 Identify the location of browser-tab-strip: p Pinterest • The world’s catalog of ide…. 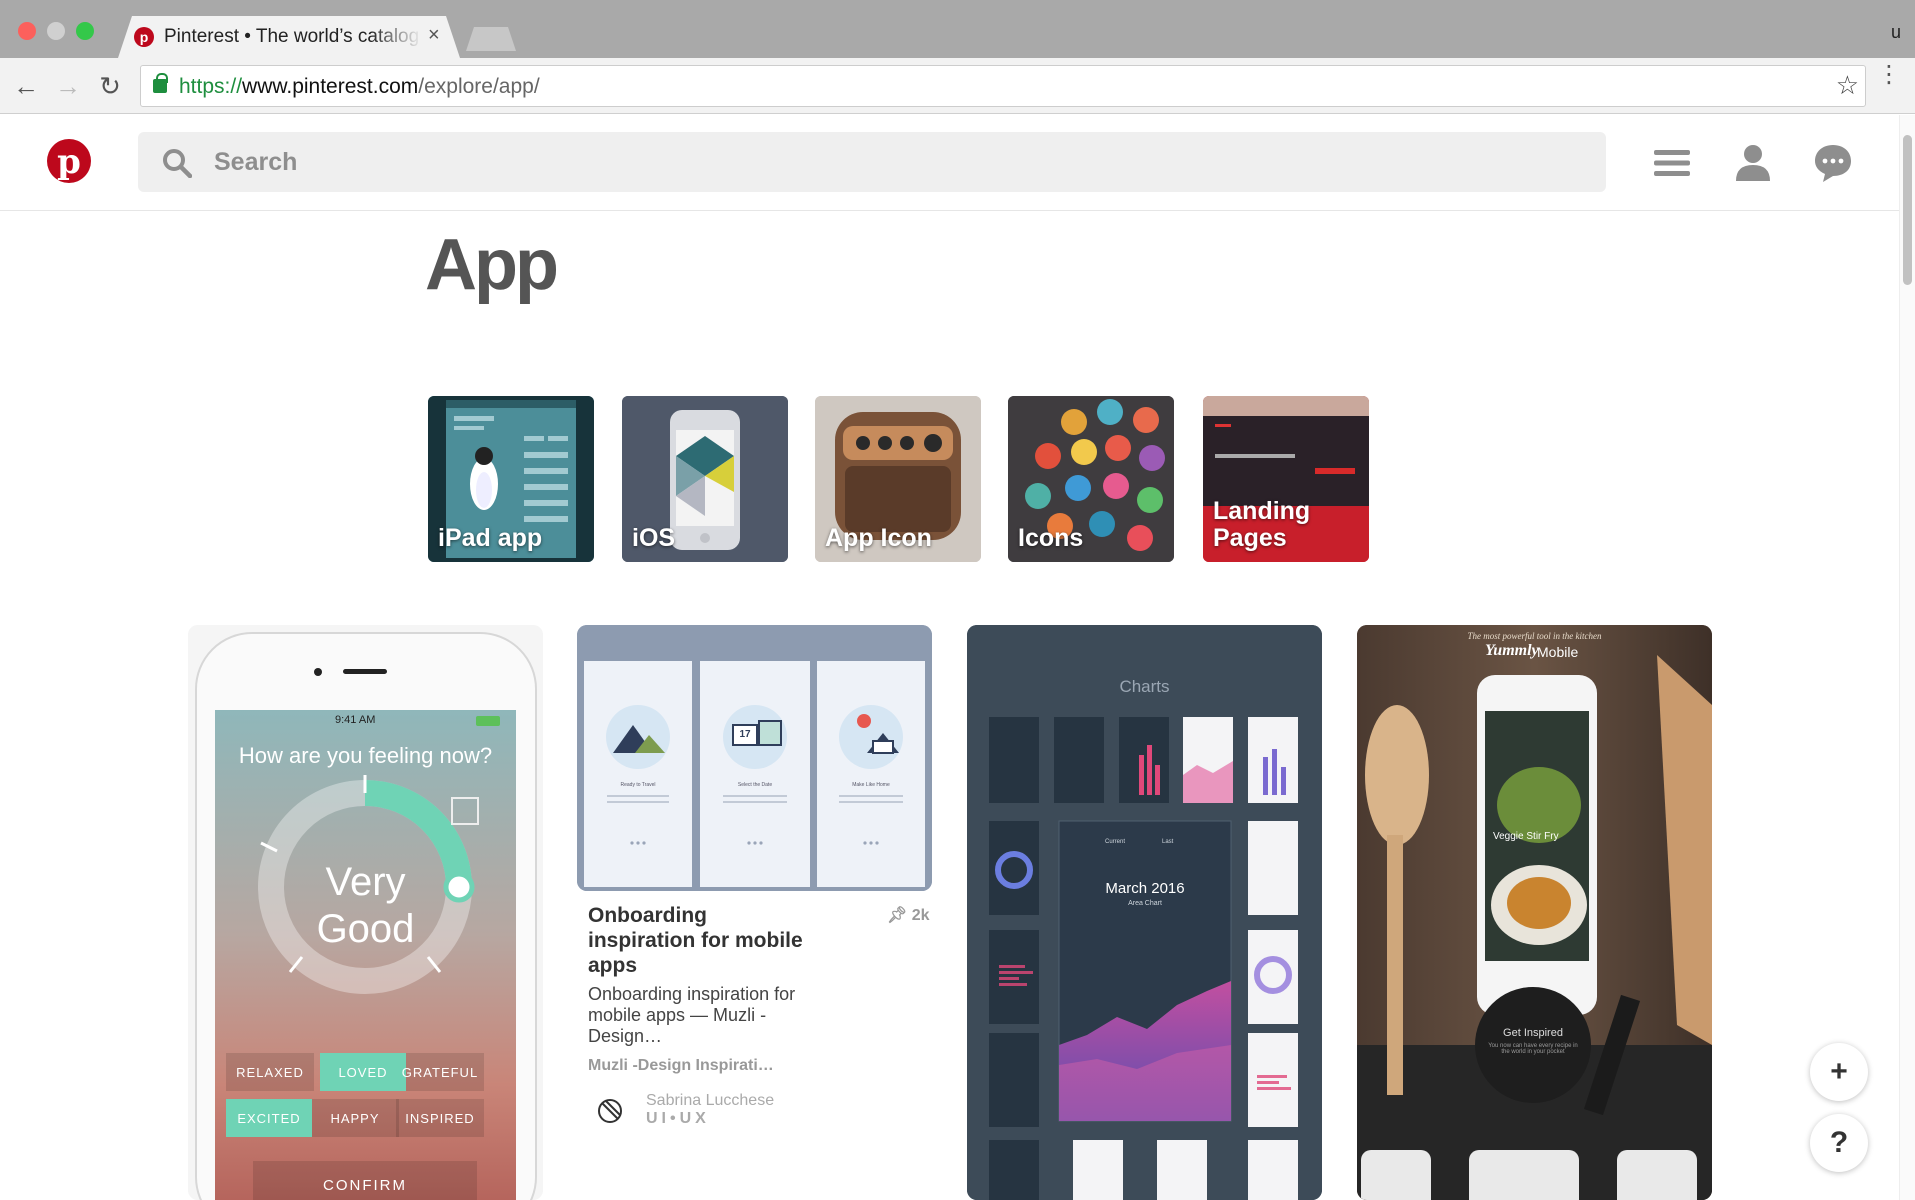
(957, 29).